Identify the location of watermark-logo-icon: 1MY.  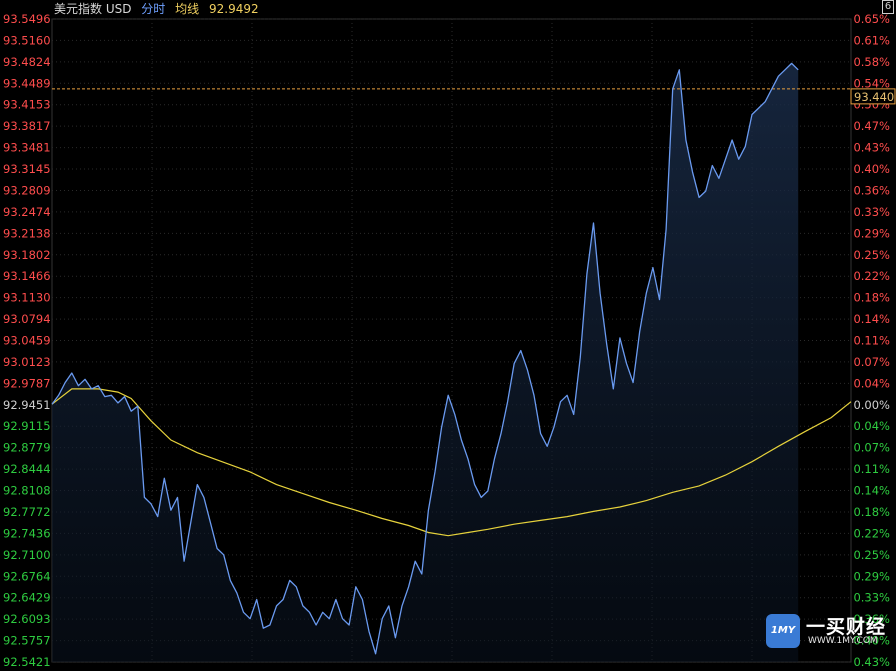
(783, 631).